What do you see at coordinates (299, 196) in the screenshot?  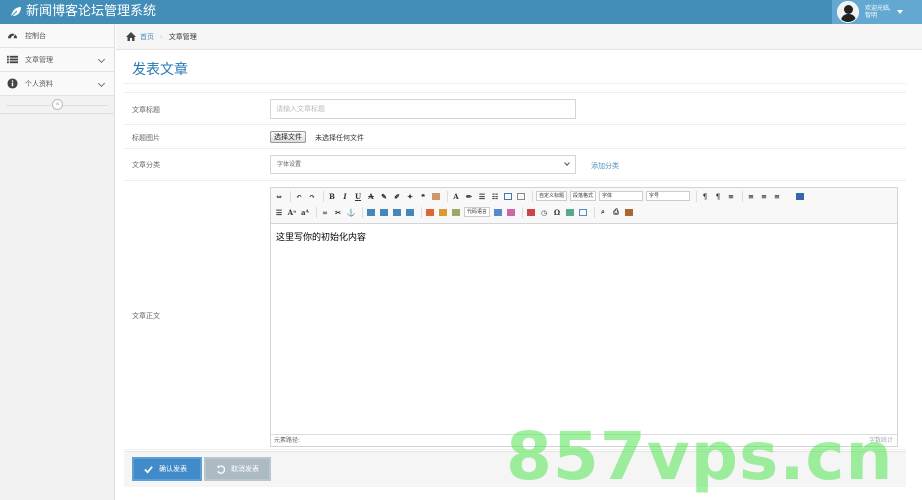 I see `undo-icon: ↶` at bounding box center [299, 196].